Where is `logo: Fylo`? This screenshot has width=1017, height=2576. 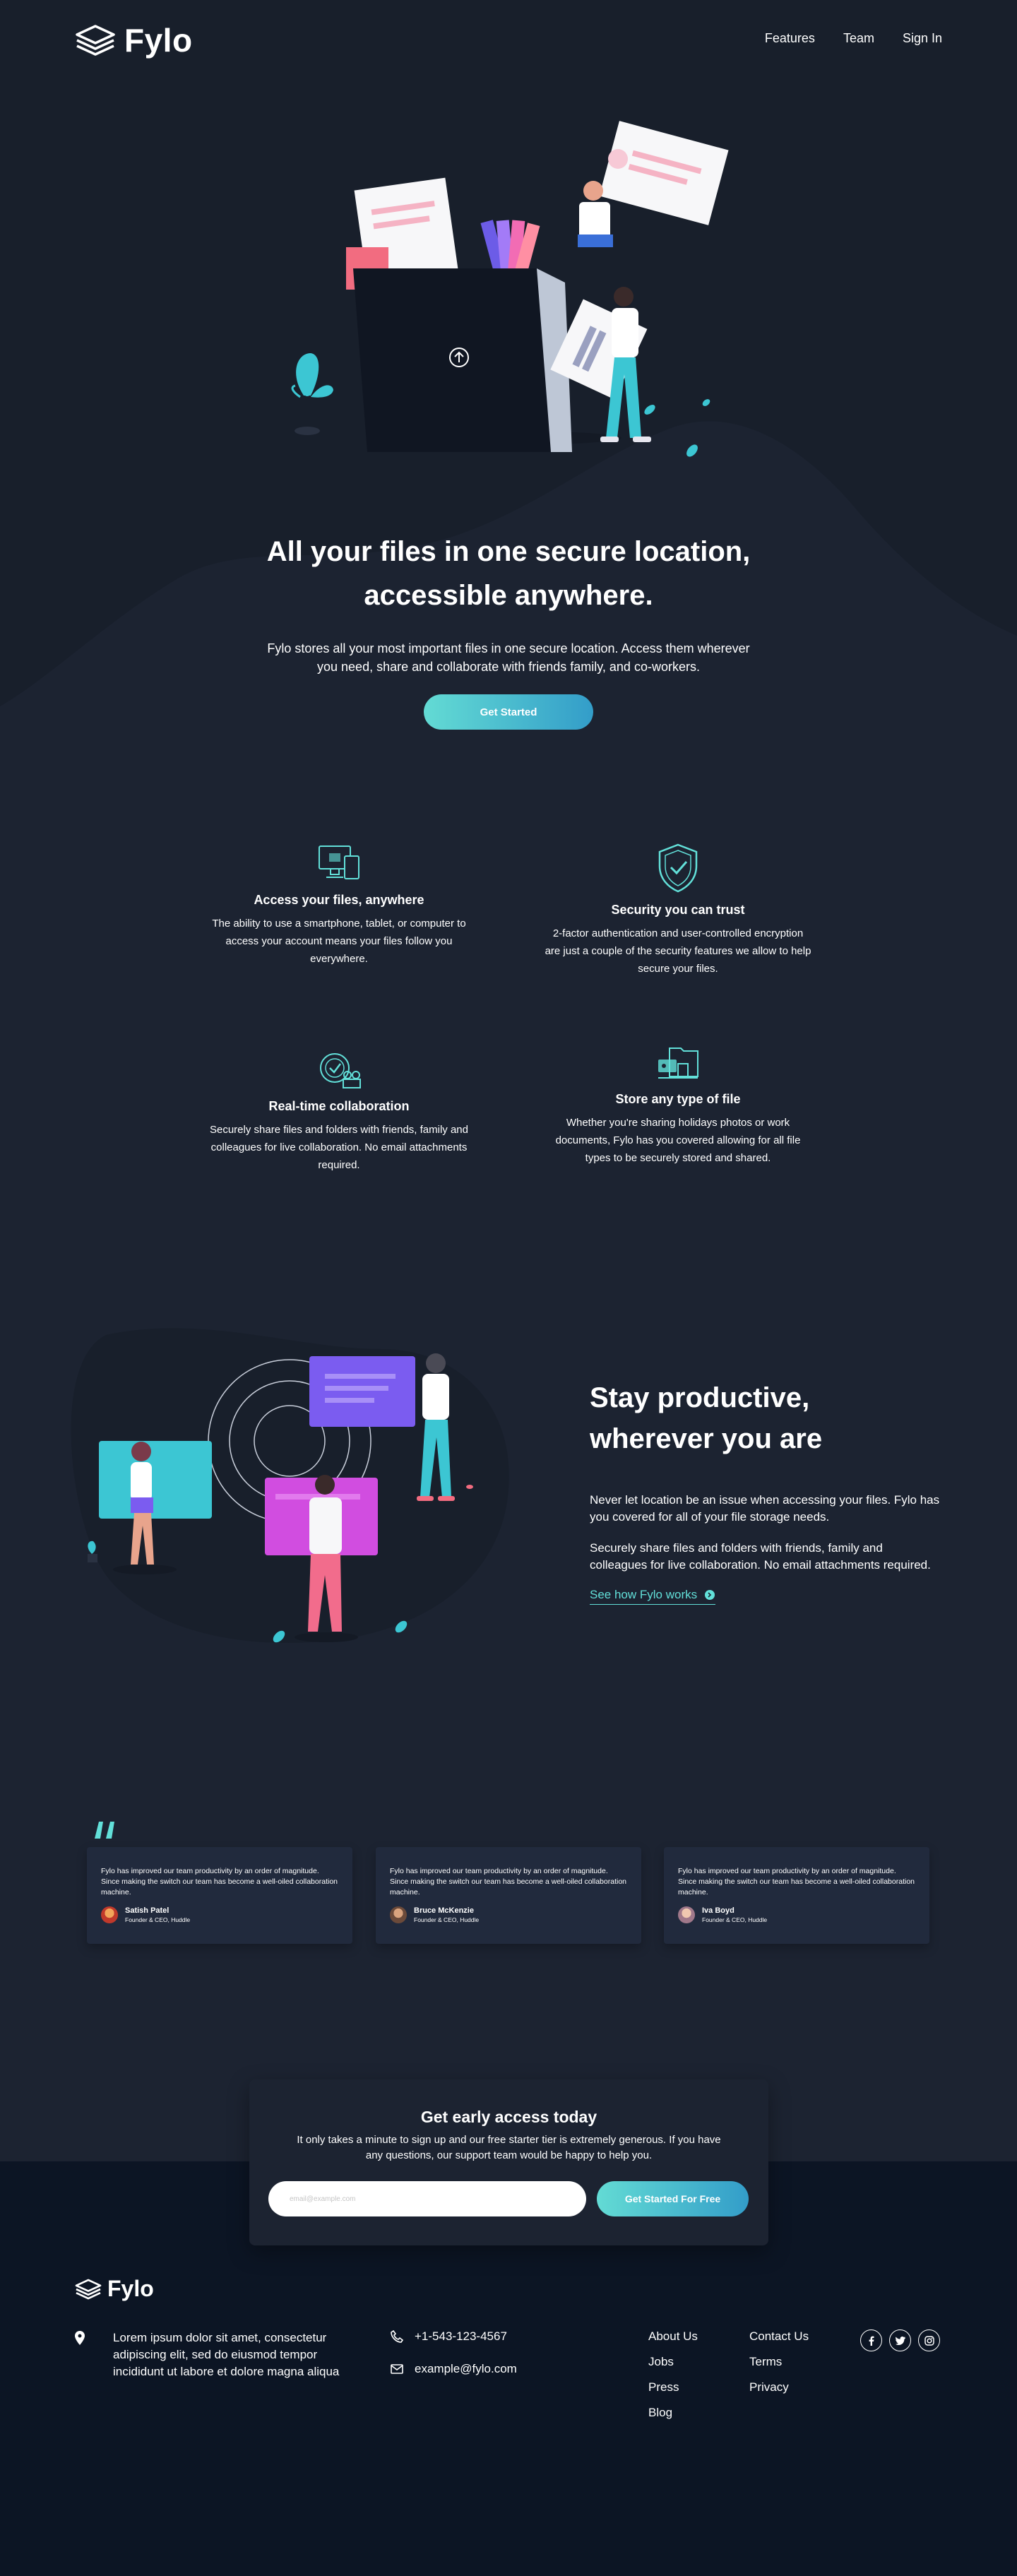
logo: Fylo is located at coordinates (134, 40).